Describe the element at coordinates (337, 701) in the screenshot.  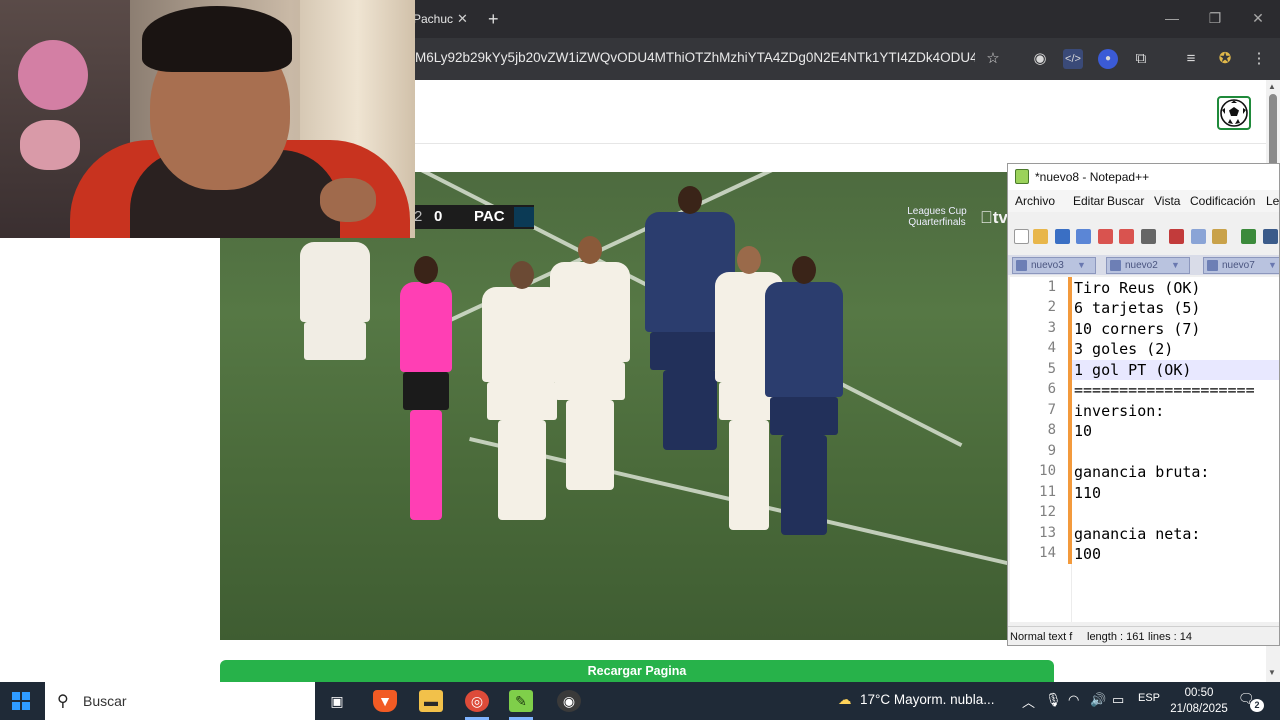
I see `task-view-icon: ▣` at that location.